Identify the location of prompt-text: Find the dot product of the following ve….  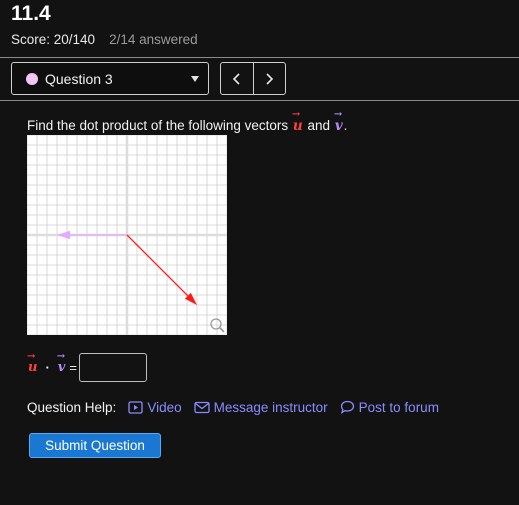
(158, 125).